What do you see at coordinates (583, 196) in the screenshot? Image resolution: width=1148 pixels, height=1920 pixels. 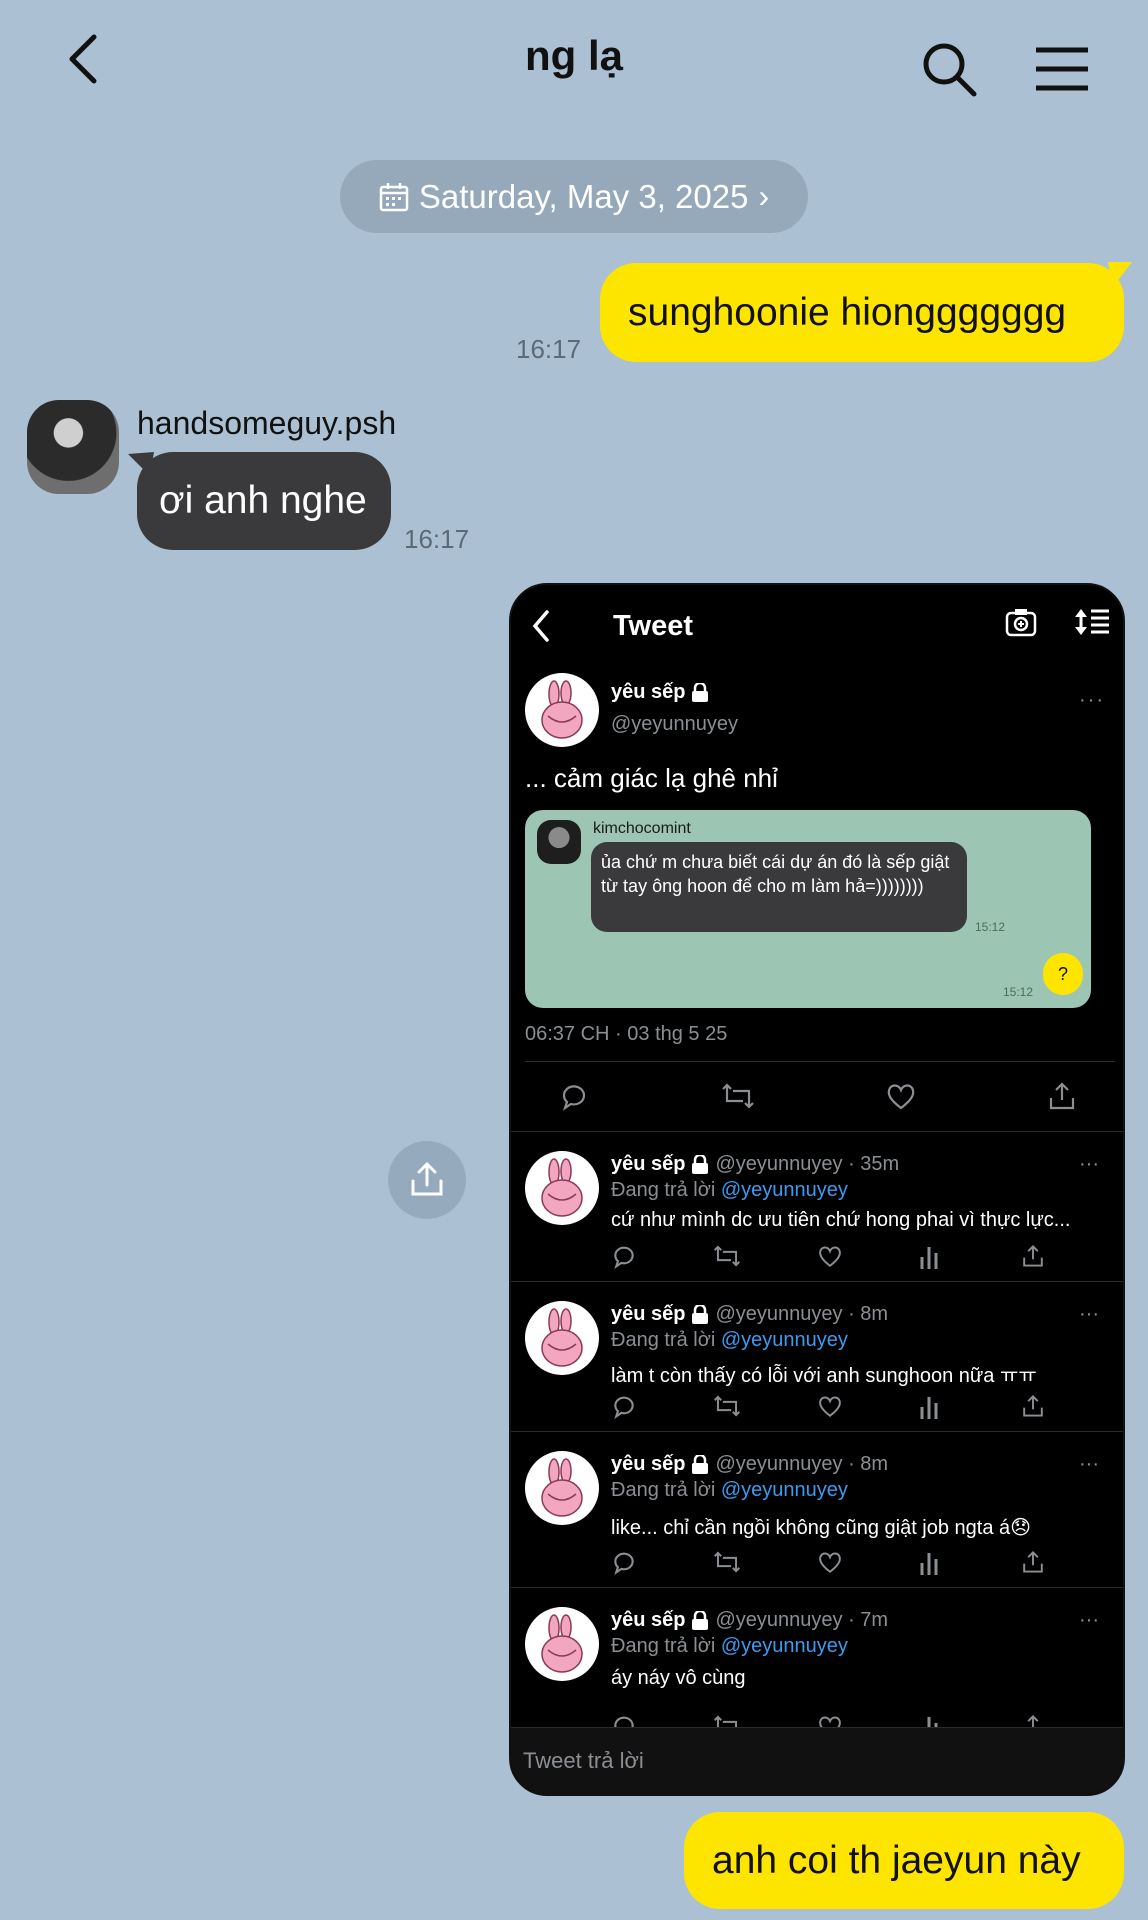 I see `date-label: Saturday, May 3, 2025` at bounding box center [583, 196].